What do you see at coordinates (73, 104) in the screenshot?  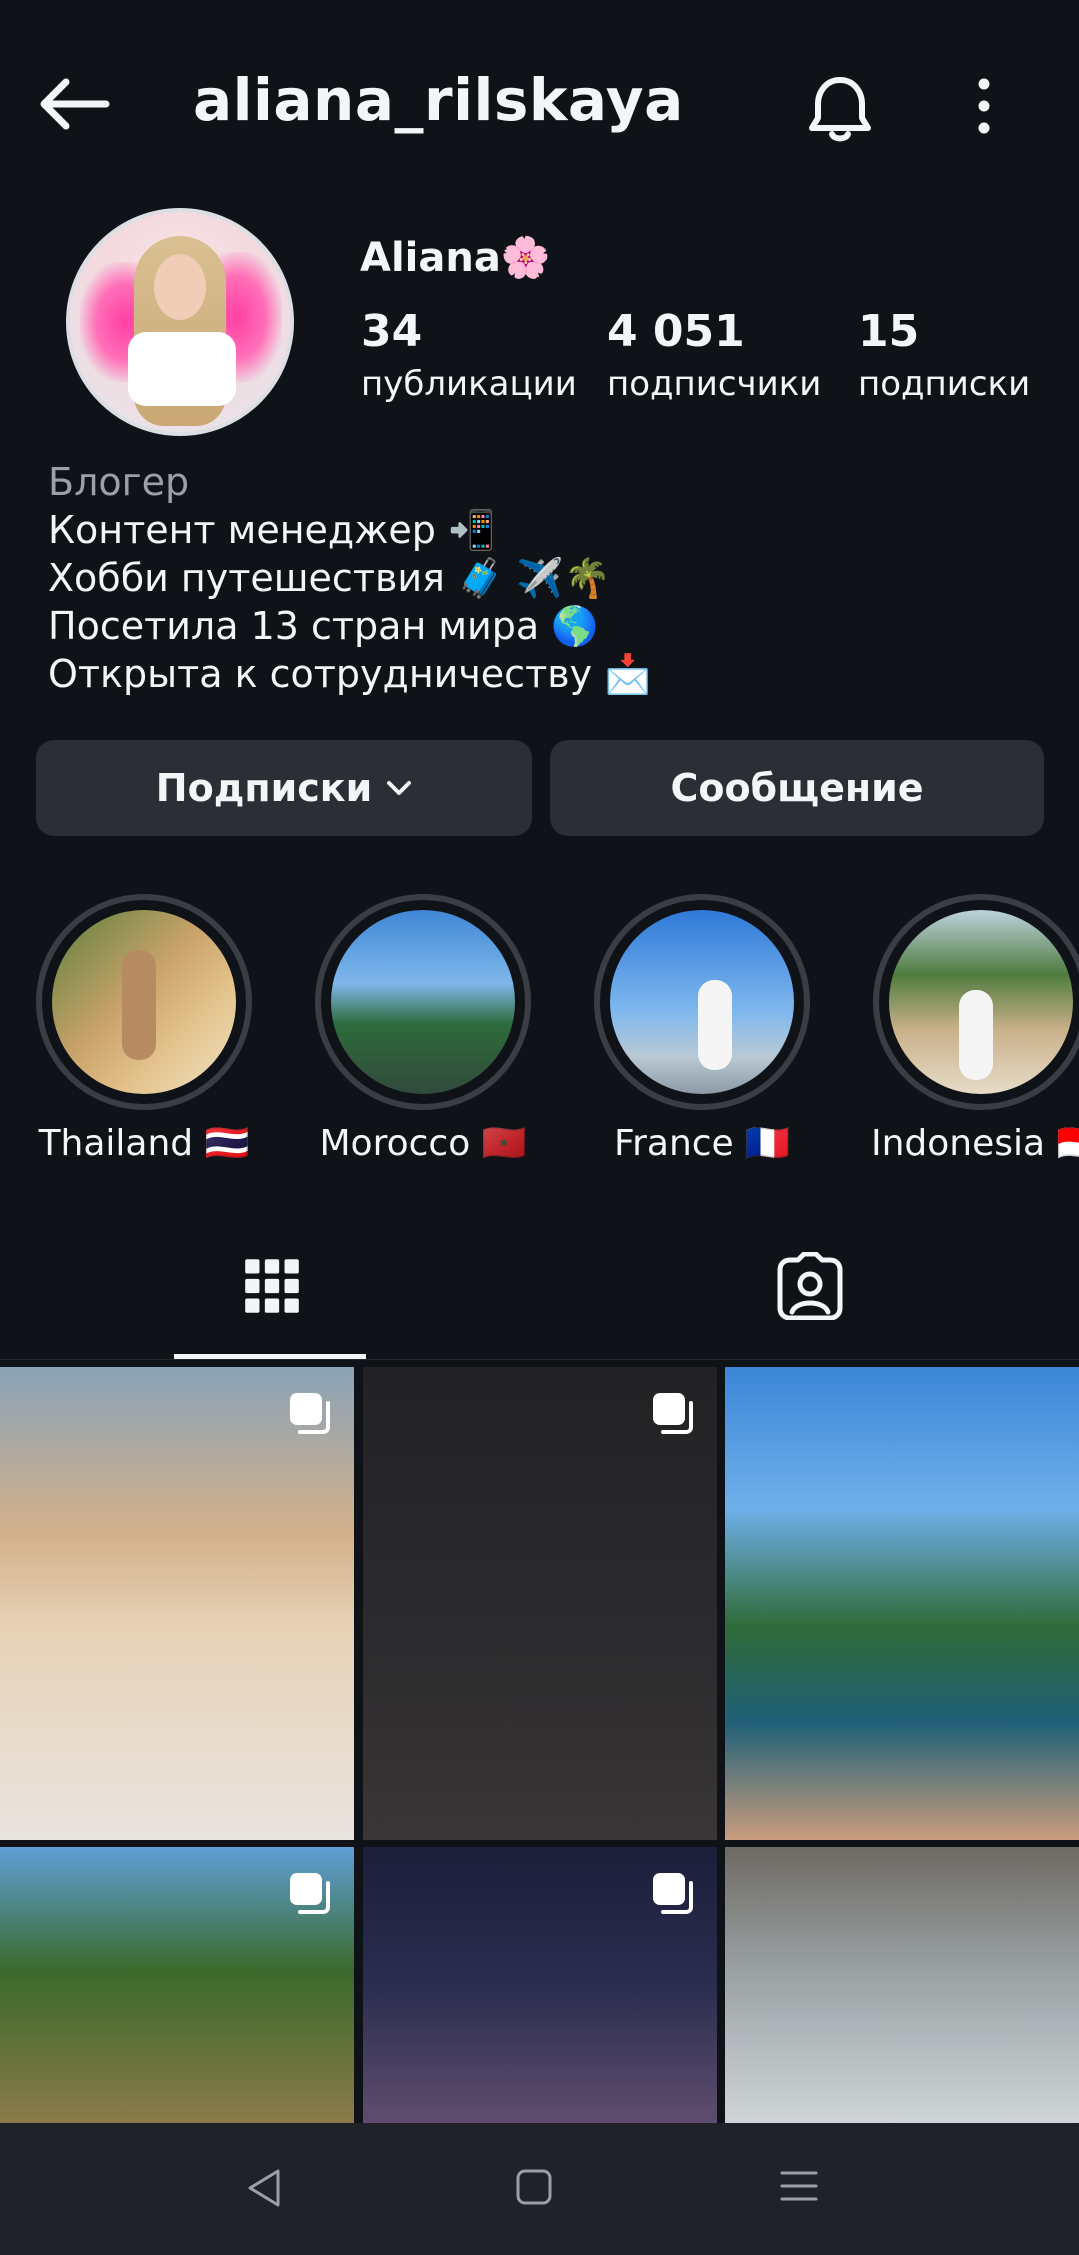 I see `arrow-left-icon` at bounding box center [73, 104].